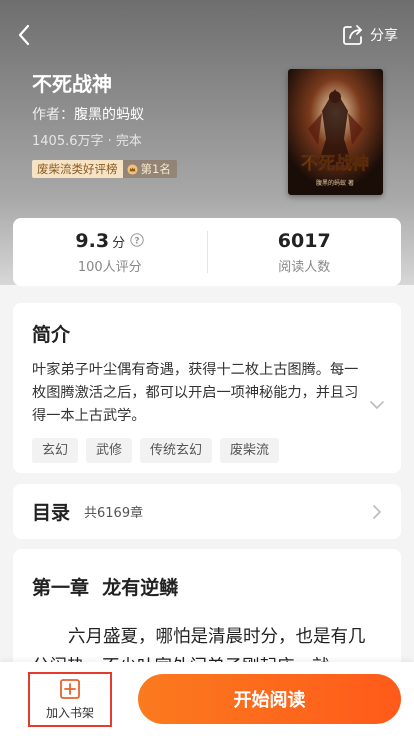 The image size is (414, 736). What do you see at coordinates (109, 115) in the screenshot?
I see `author-name: 腹黑的蚂蚁` at bounding box center [109, 115].